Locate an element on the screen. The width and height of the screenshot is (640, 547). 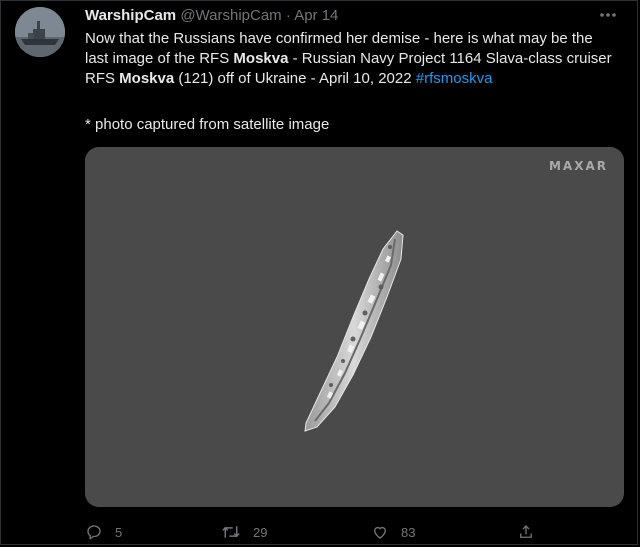
retweet-icon is located at coordinates (231, 532).